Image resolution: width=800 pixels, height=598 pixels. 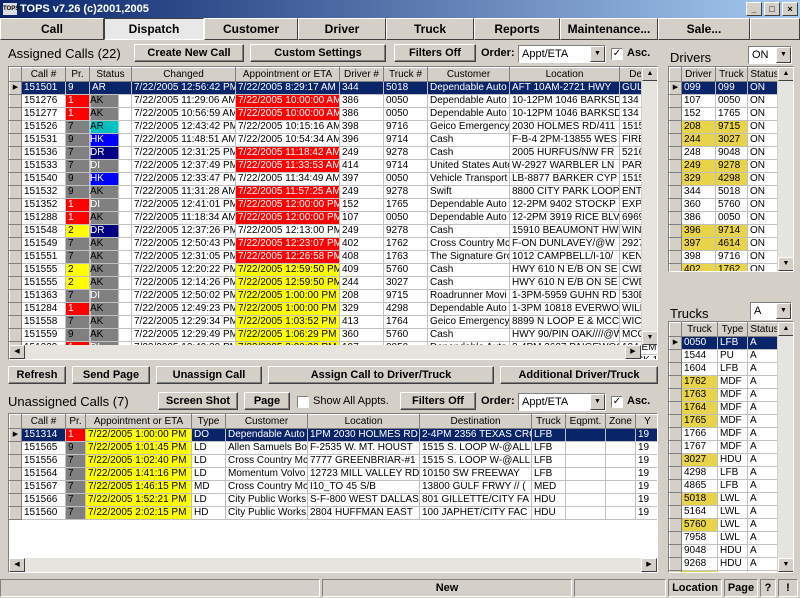 I want to click on truck-row: 3027 HDU A, so click(x=725, y=460).